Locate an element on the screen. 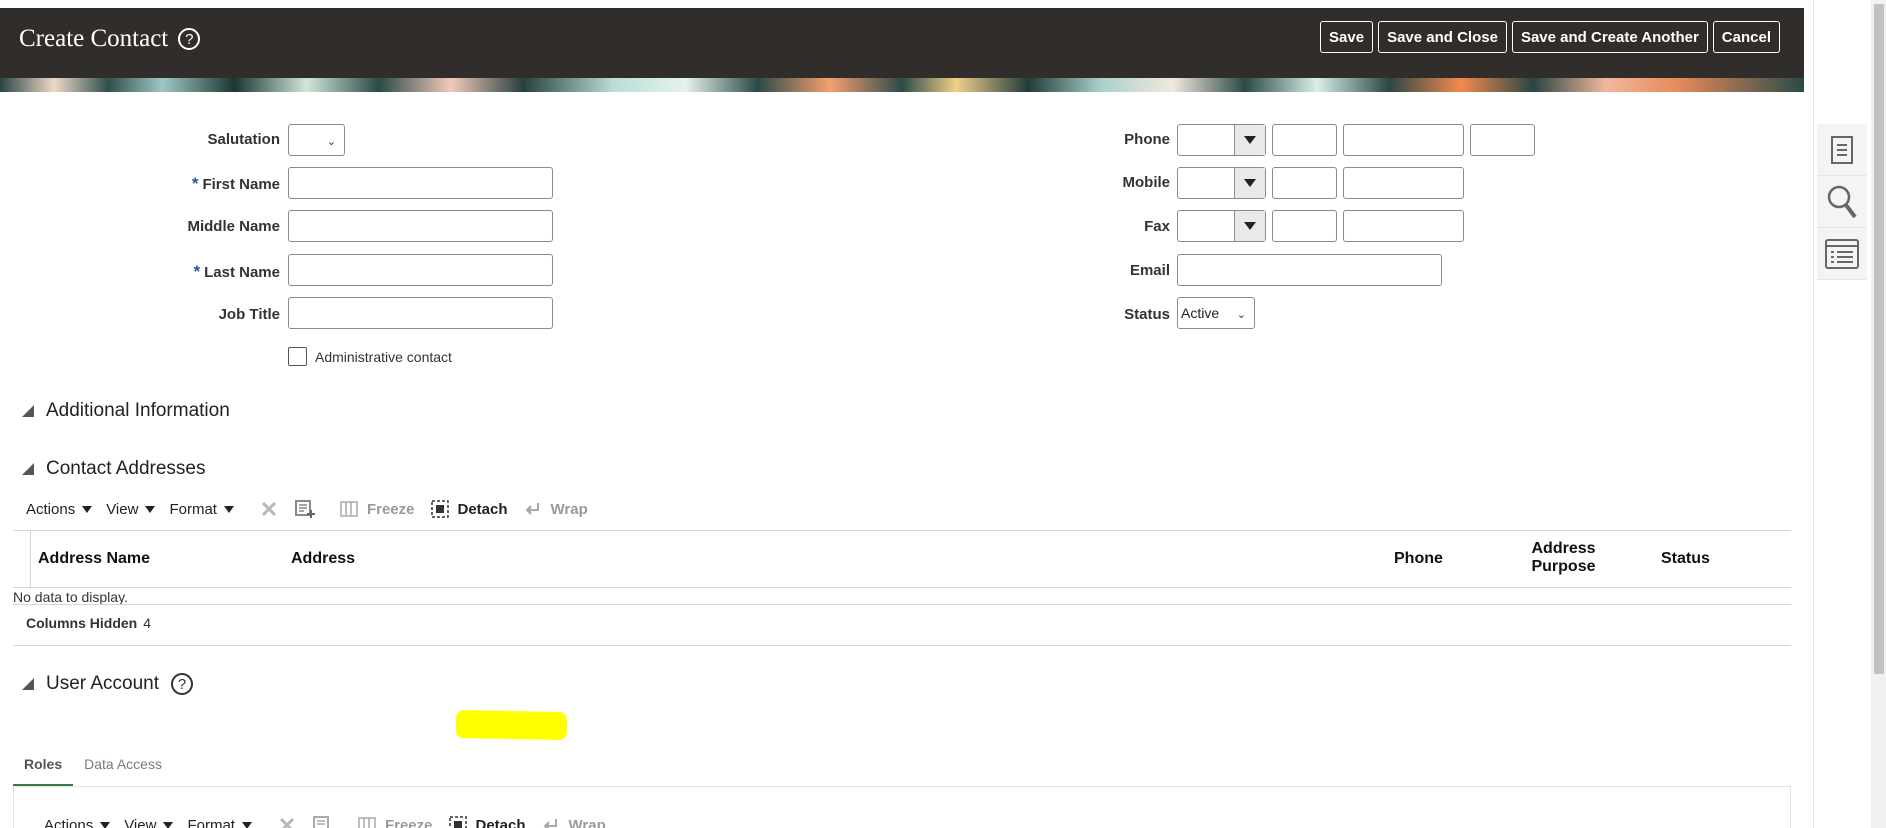 The image size is (1886, 828). required-icon: * is located at coordinates (197, 271).